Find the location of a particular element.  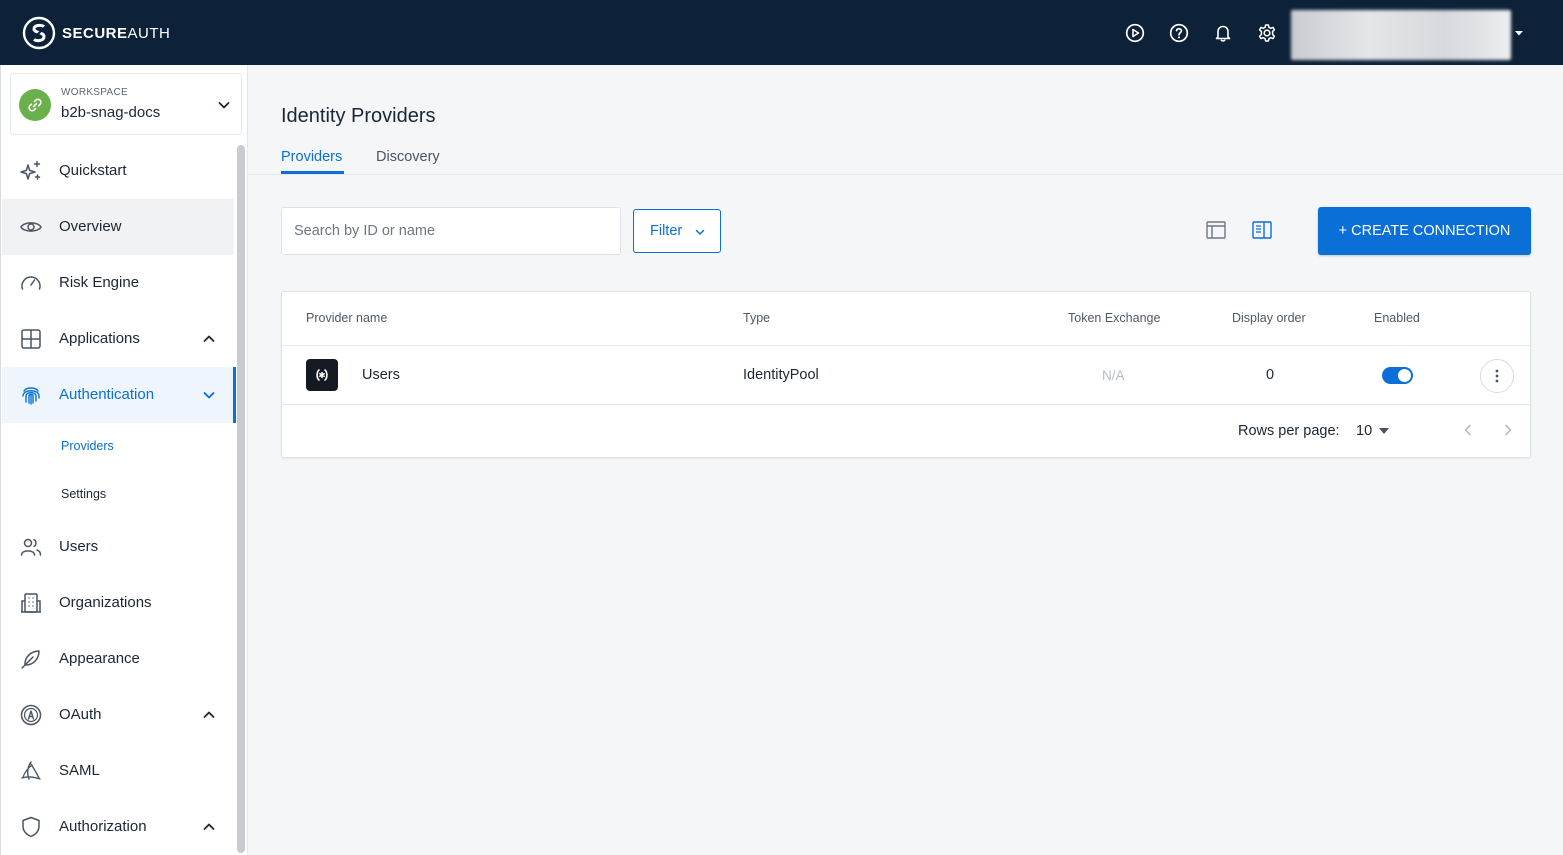

logo: SECUREAUTH is located at coordinates (96, 33).